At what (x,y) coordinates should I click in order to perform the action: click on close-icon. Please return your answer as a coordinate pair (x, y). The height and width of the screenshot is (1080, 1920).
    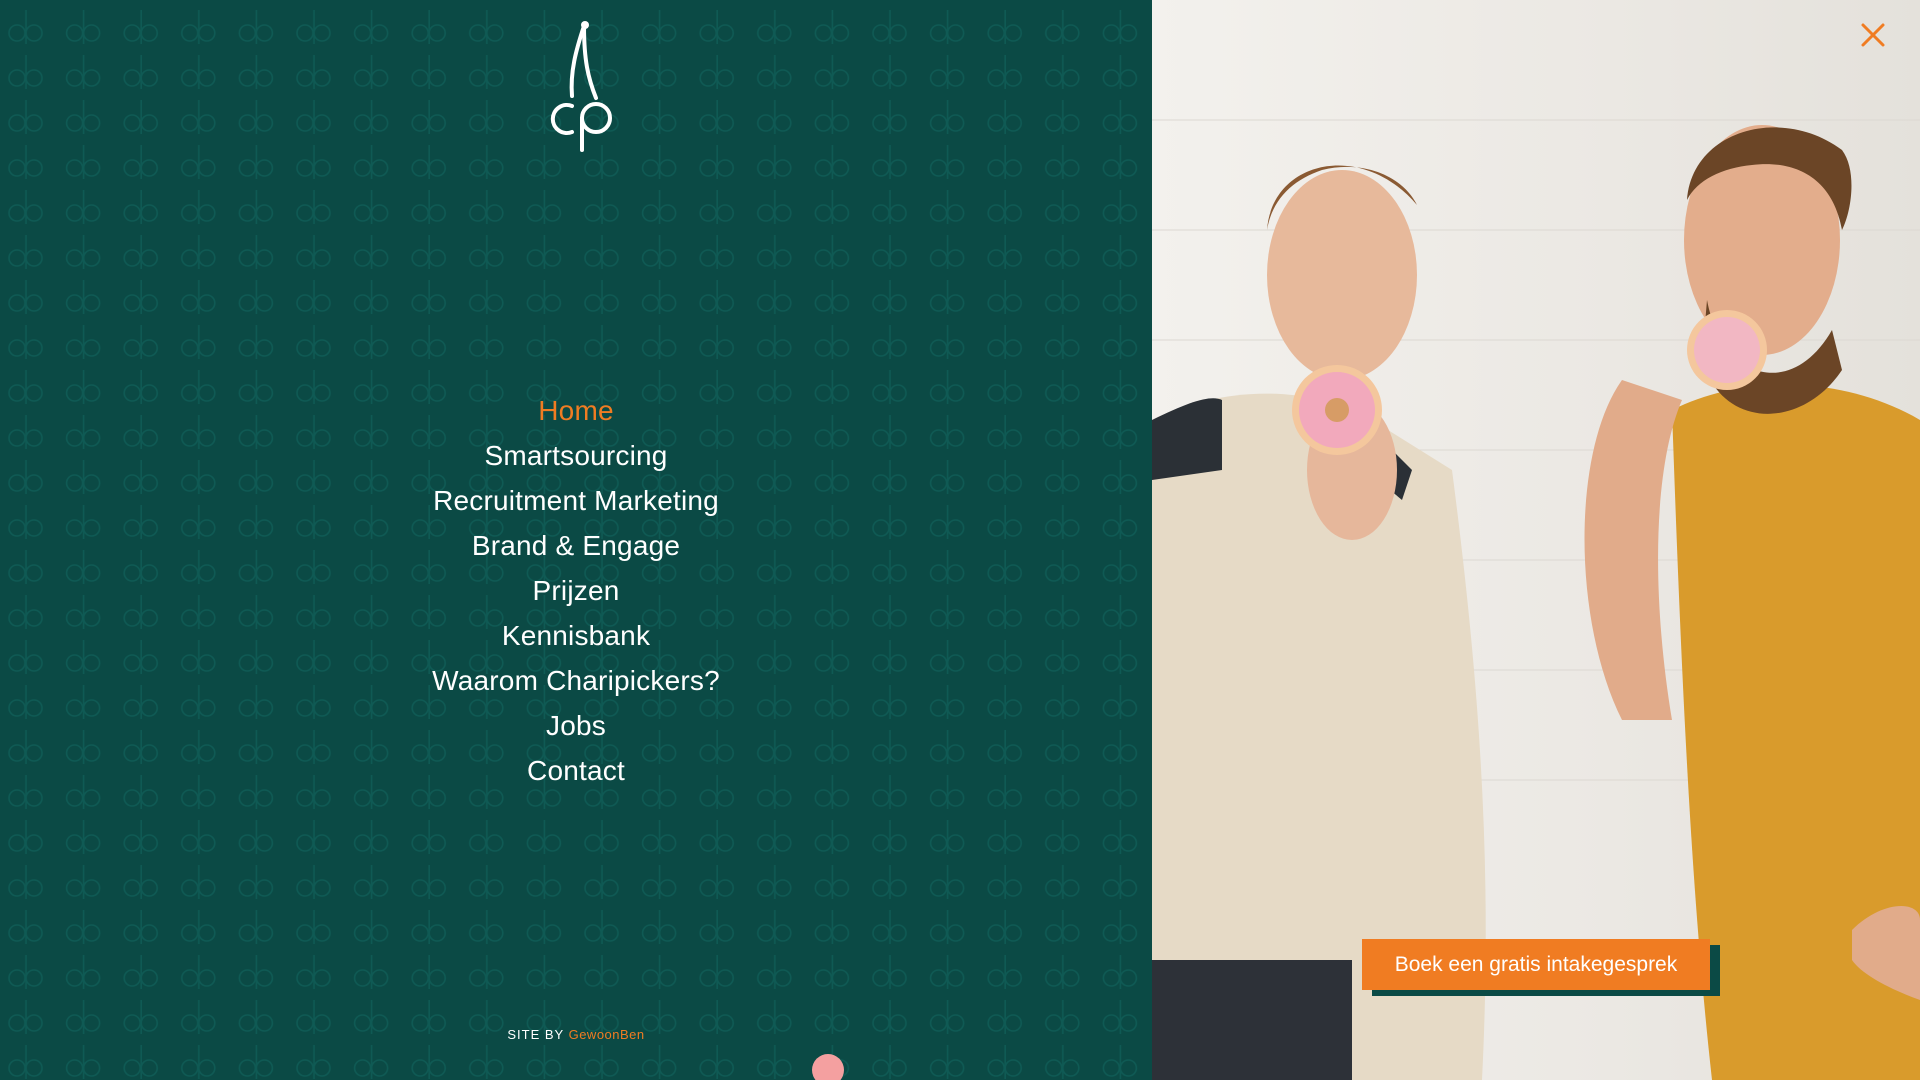
    Looking at the image, I should click on (1873, 35).